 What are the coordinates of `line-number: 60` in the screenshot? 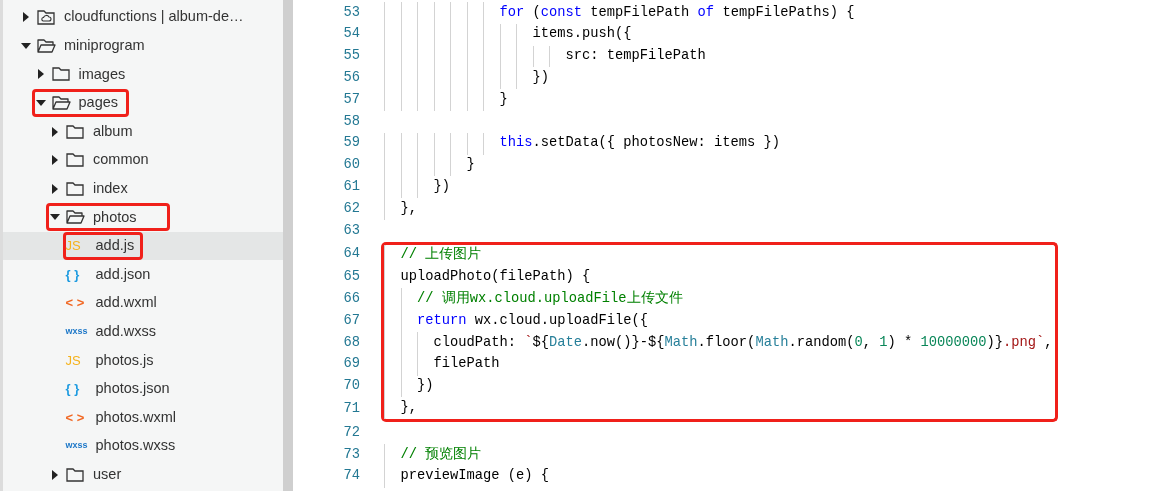 It's located at (351, 165).